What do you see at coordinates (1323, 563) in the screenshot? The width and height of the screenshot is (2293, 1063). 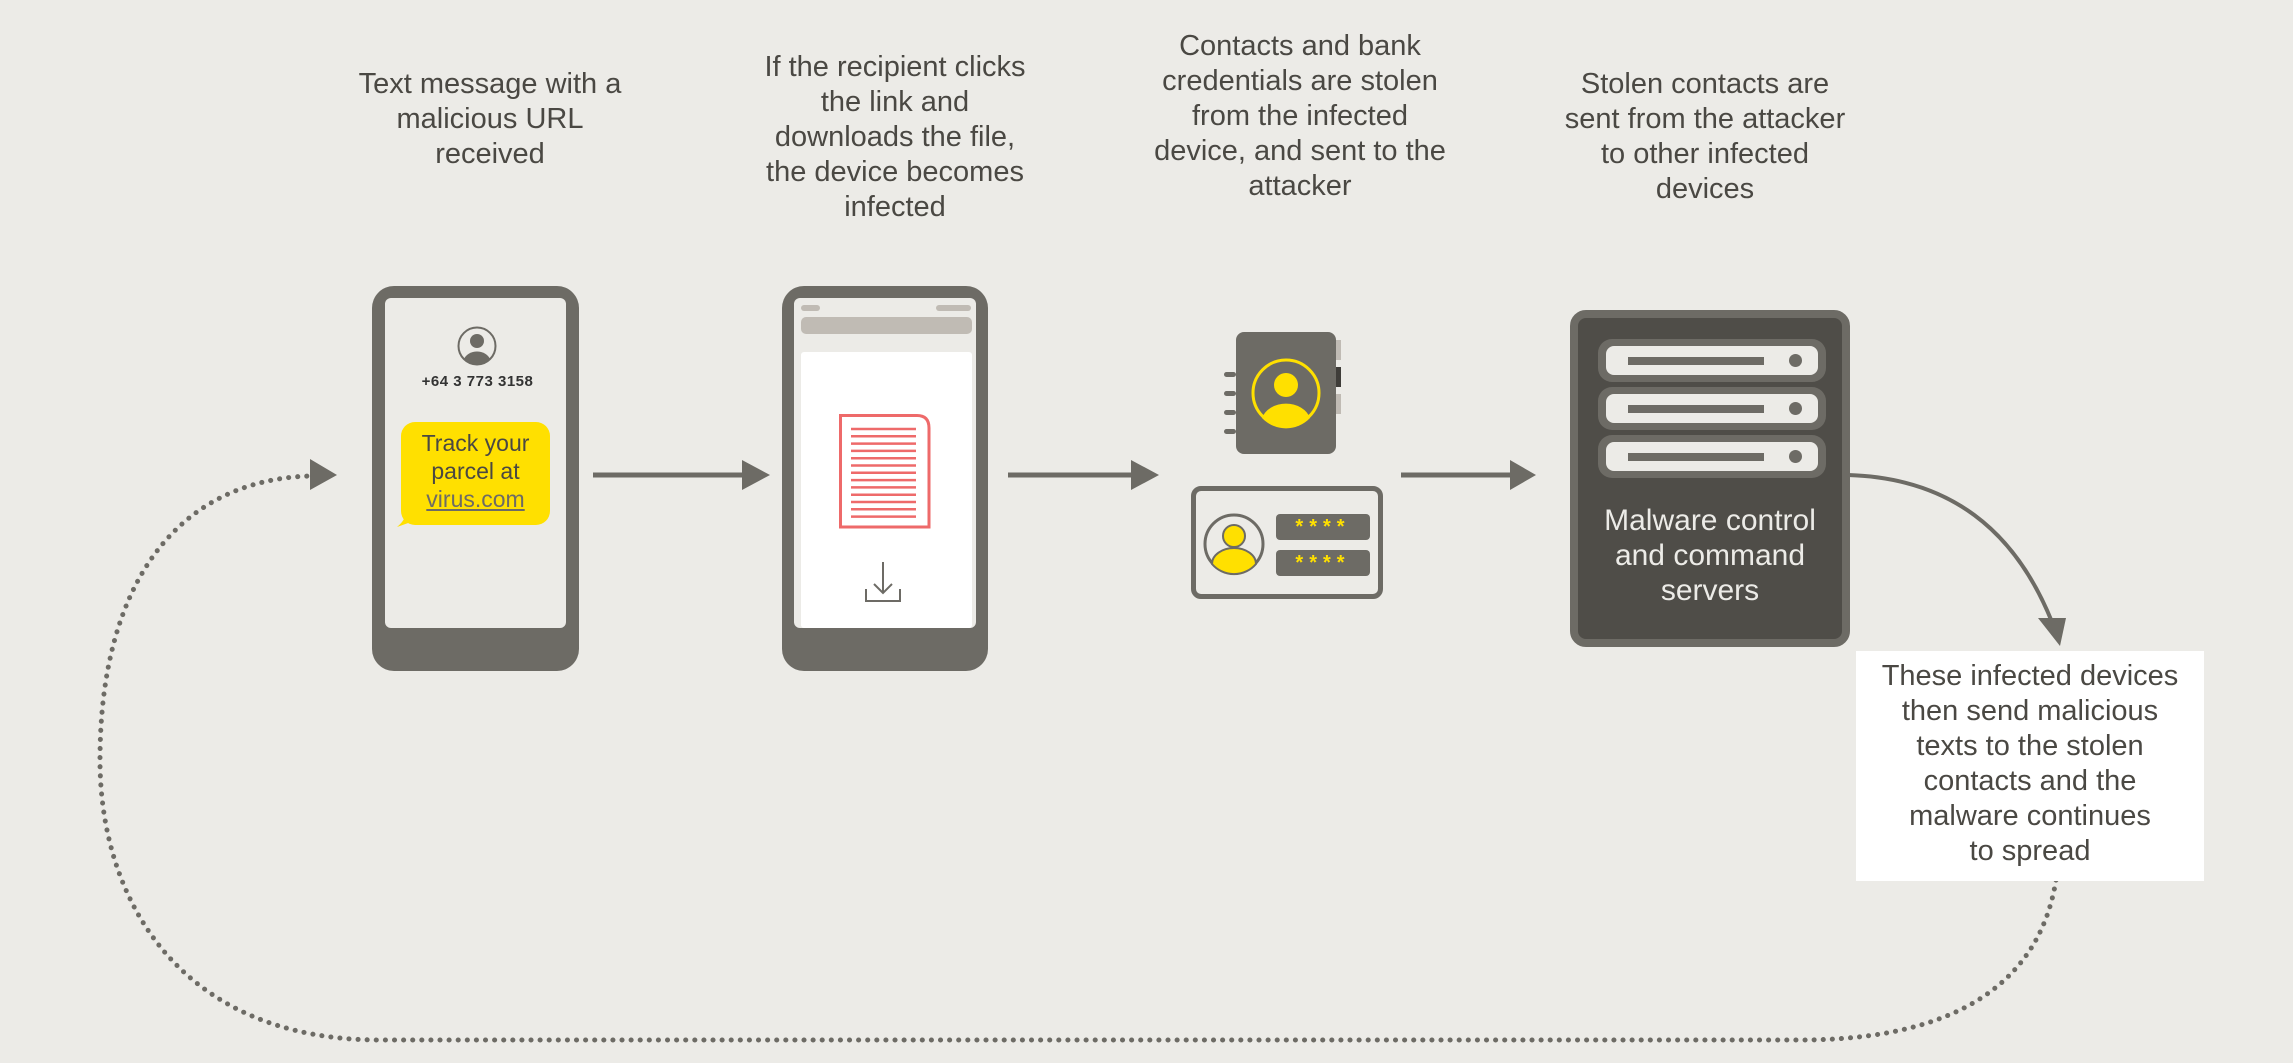 I see `password-mask-2: ****` at bounding box center [1323, 563].